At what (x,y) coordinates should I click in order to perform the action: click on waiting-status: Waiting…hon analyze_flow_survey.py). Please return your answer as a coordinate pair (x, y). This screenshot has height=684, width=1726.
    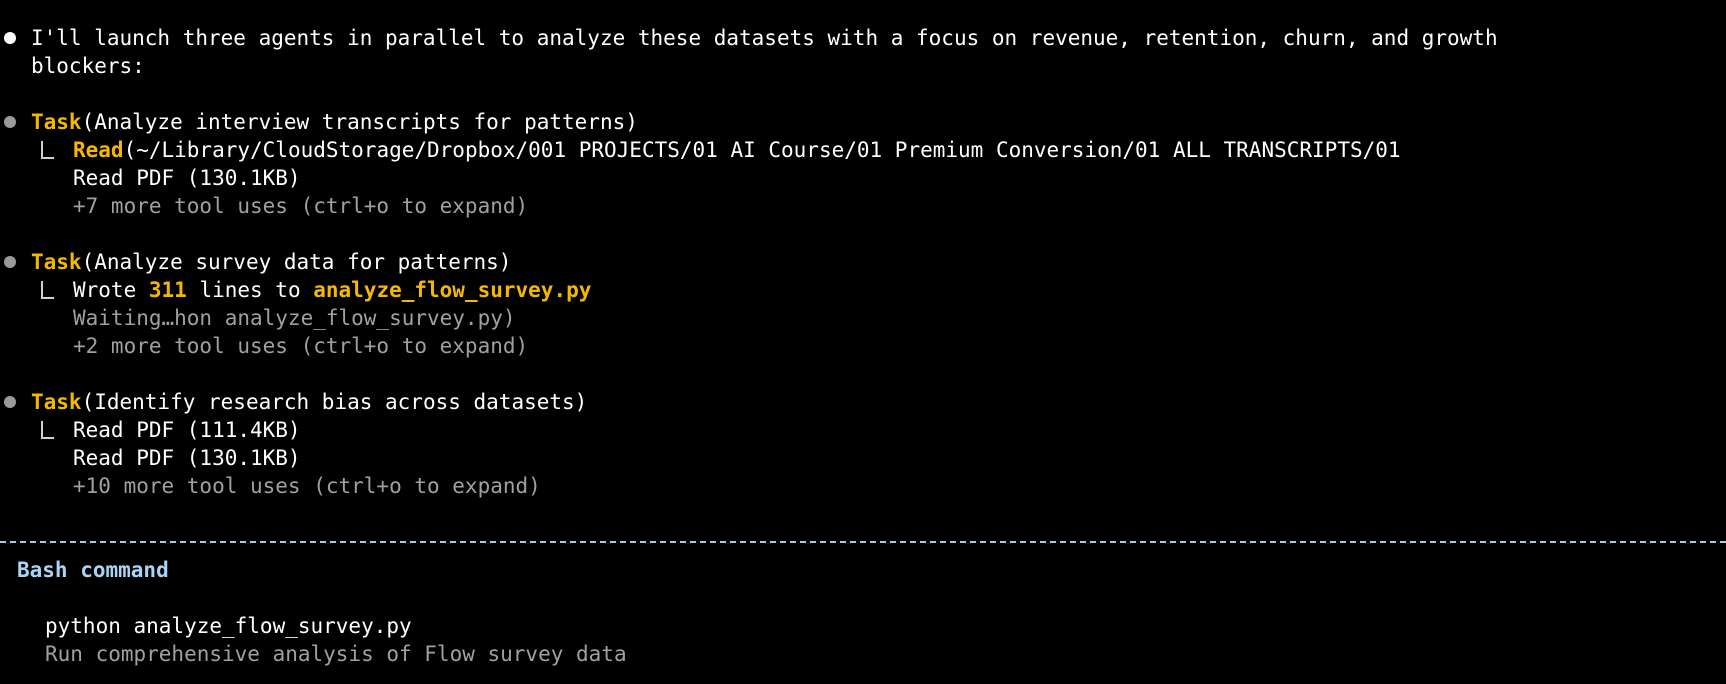
    Looking at the image, I should click on (294, 318).